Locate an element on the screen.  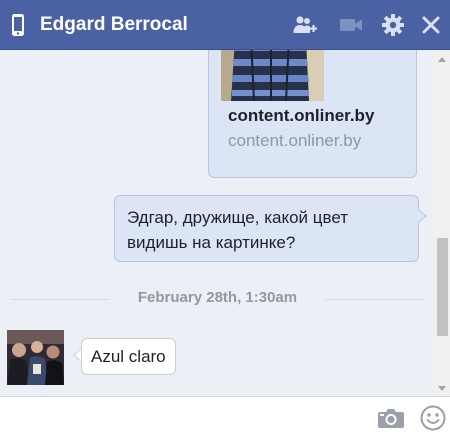
incoming-message: Azul claro is located at coordinates (128, 356).